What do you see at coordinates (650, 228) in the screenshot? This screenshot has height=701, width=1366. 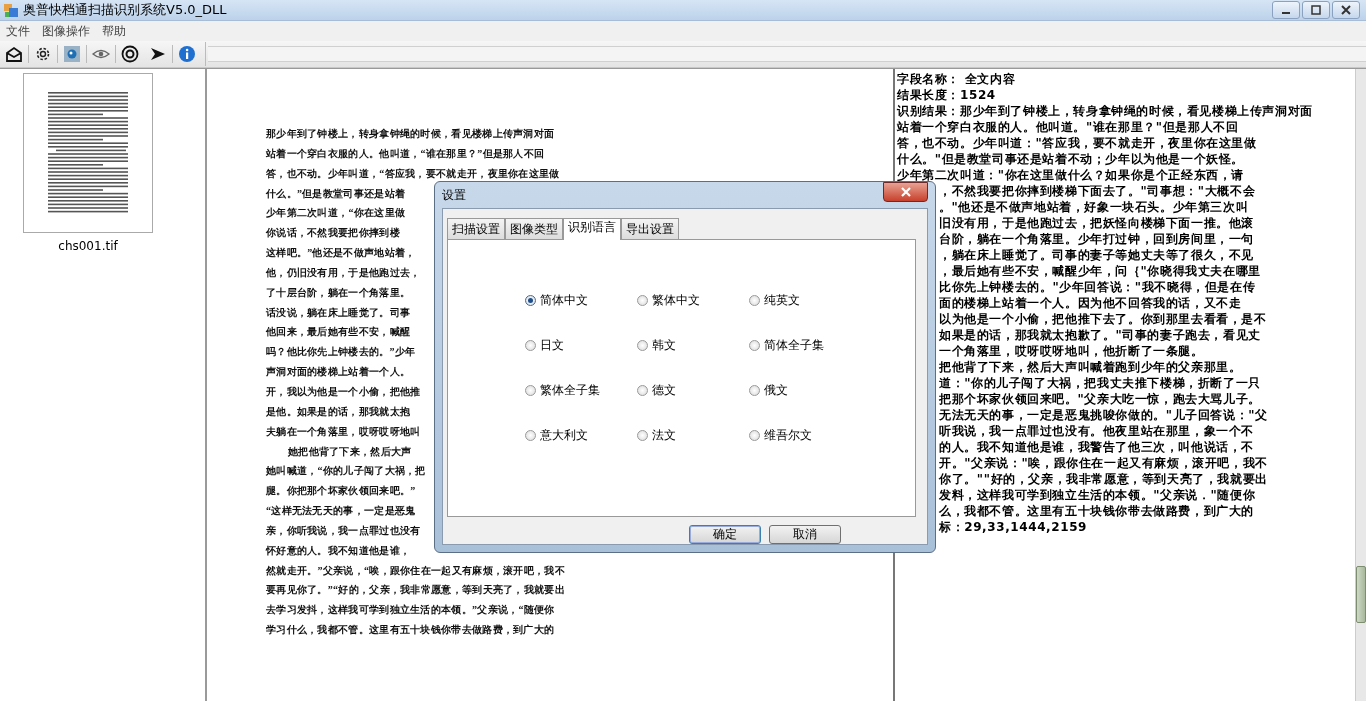 I see `tab: 导出设置` at bounding box center [650, 228].